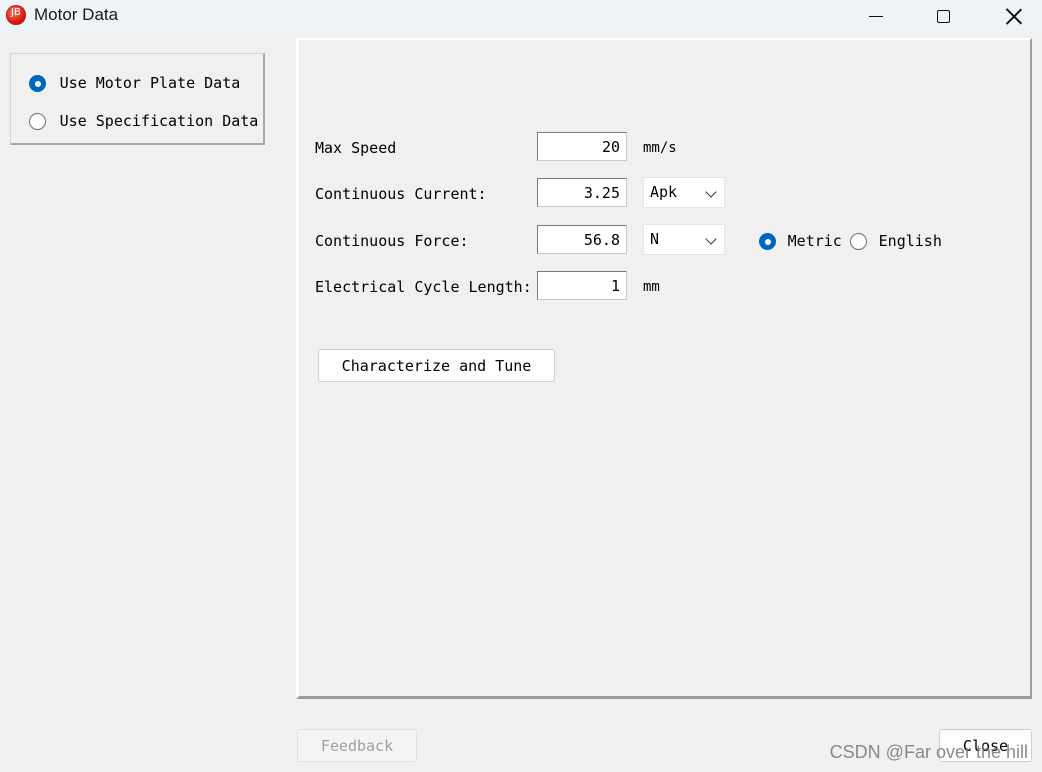 This screenshot has width=1042, height=772. I want to click on close-window-button, so click(1013, 16).